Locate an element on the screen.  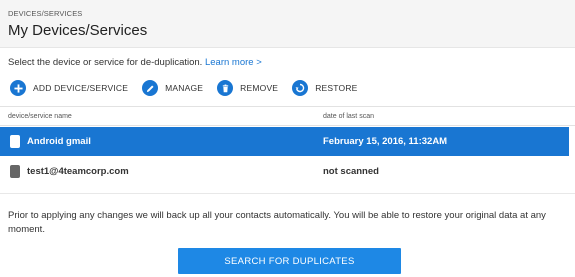
manage-button: MANAGE is located at coordinates (172, 88).